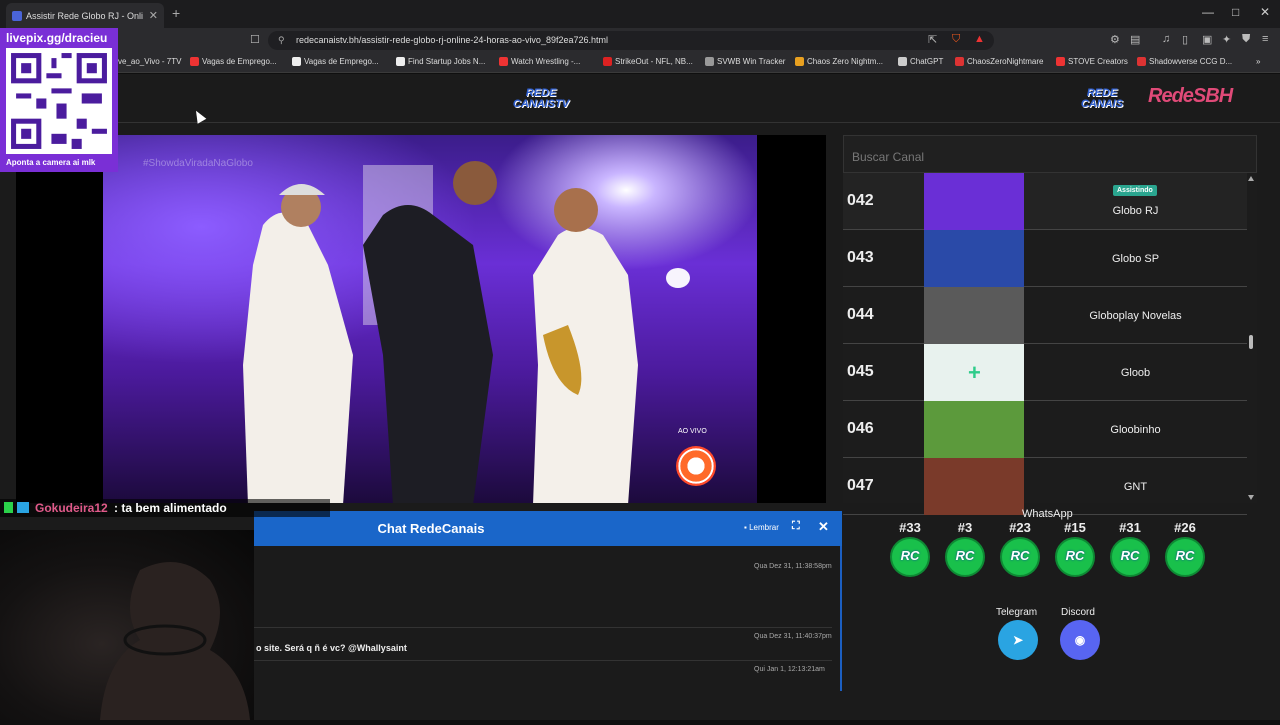 The image size is (1280, 725). What do you see at coordinates (1115, 39) in the screenshot?
I see `extensions-icon: ⚙` at bounding box center [1115, 39].